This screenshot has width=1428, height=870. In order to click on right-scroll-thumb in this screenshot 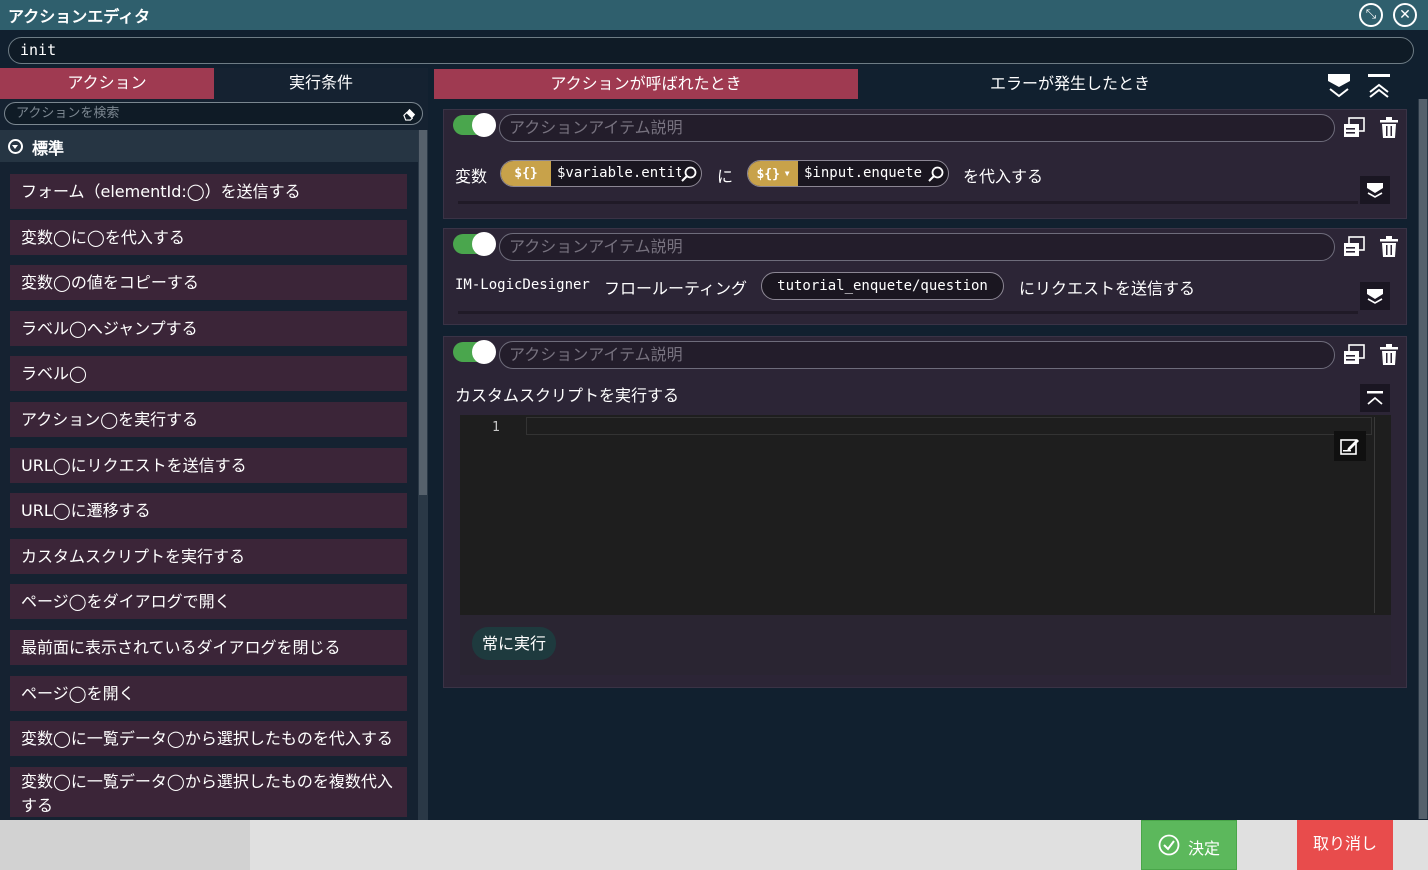, I will do `click(1423, 459)`.